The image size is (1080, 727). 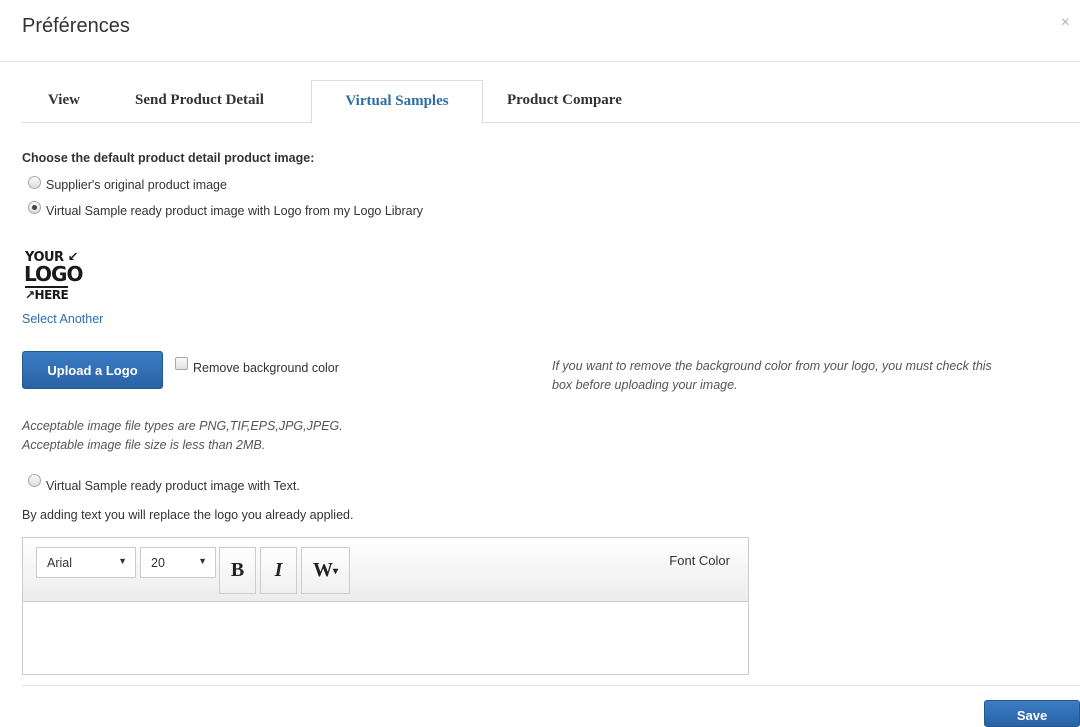 What do you see at coordinates (86, 562) in the screenshot?
I see `font-family-select: Arial ▼` at bounding box center [86, 562].